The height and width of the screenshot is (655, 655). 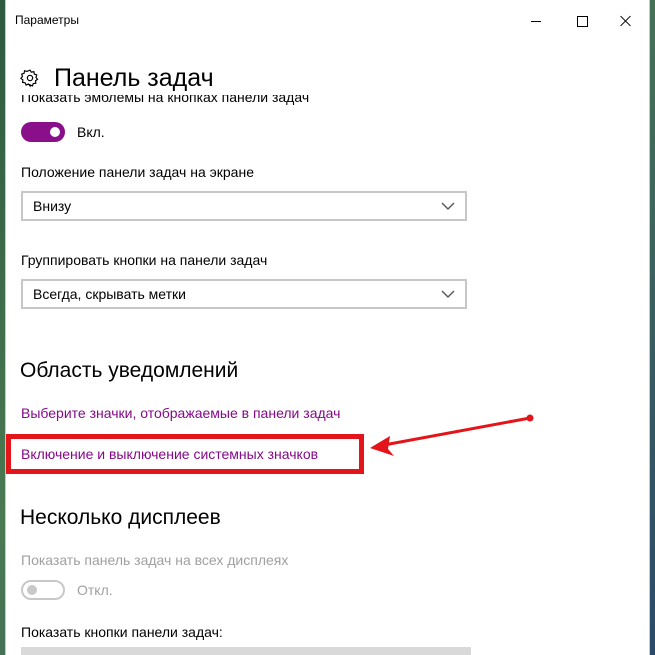 What do you see at coordinates (155, 560) in the screenshot?
I see `show-all-displays-label: Показать панель задач на всех дисплеях` at bounding box center [155, 560].